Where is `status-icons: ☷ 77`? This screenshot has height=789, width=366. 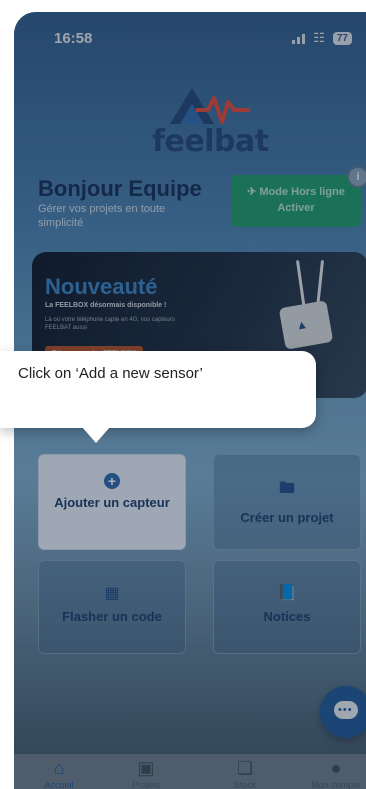
status-icons: ☷ 77 is located at coordinates (322, 38).